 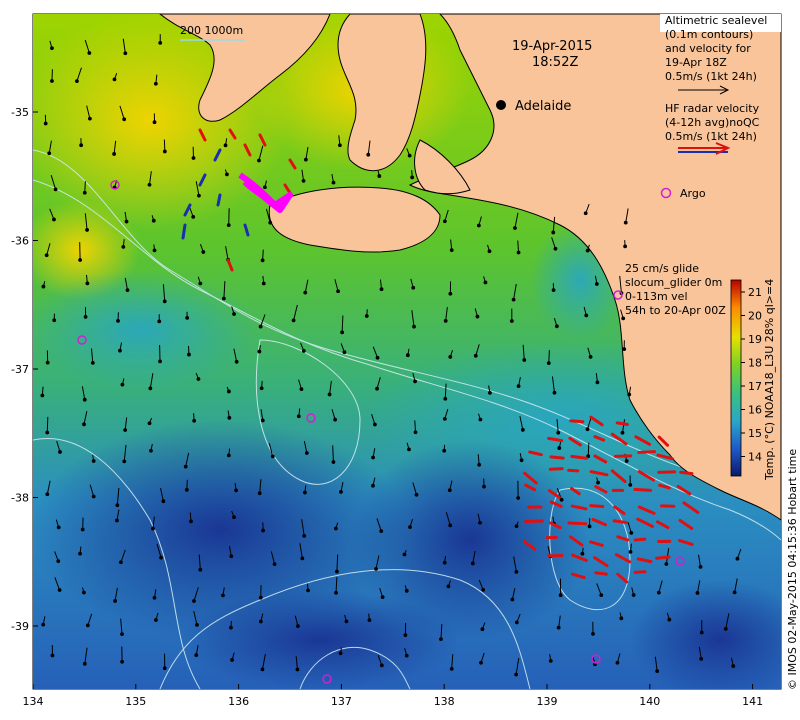 I want to click on colorbar-tick-label: 14, so click(x=755, y=457).